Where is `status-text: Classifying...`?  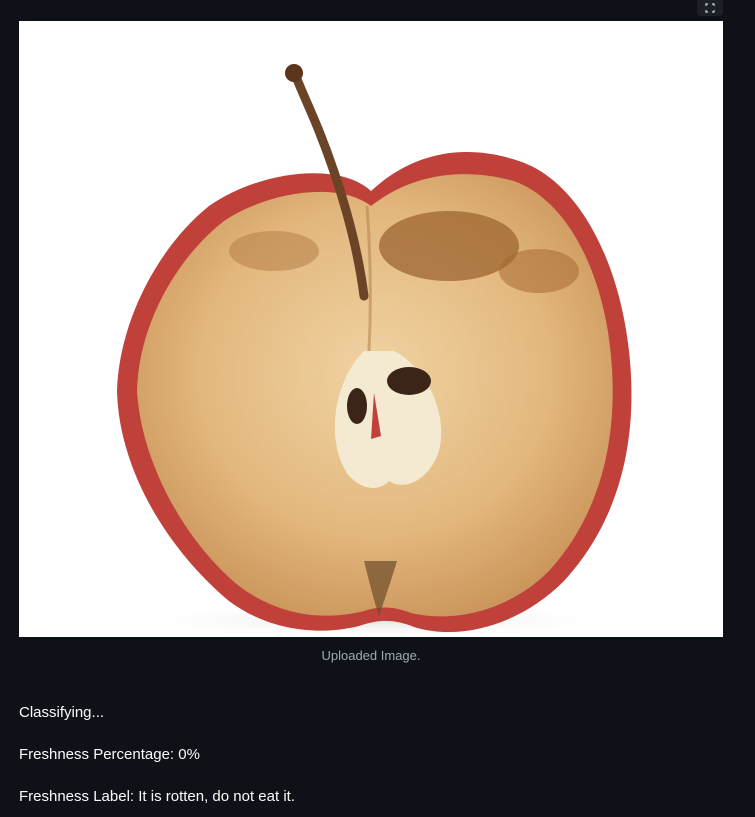
status-text: Classifying... is located at coordinates (62, 712).